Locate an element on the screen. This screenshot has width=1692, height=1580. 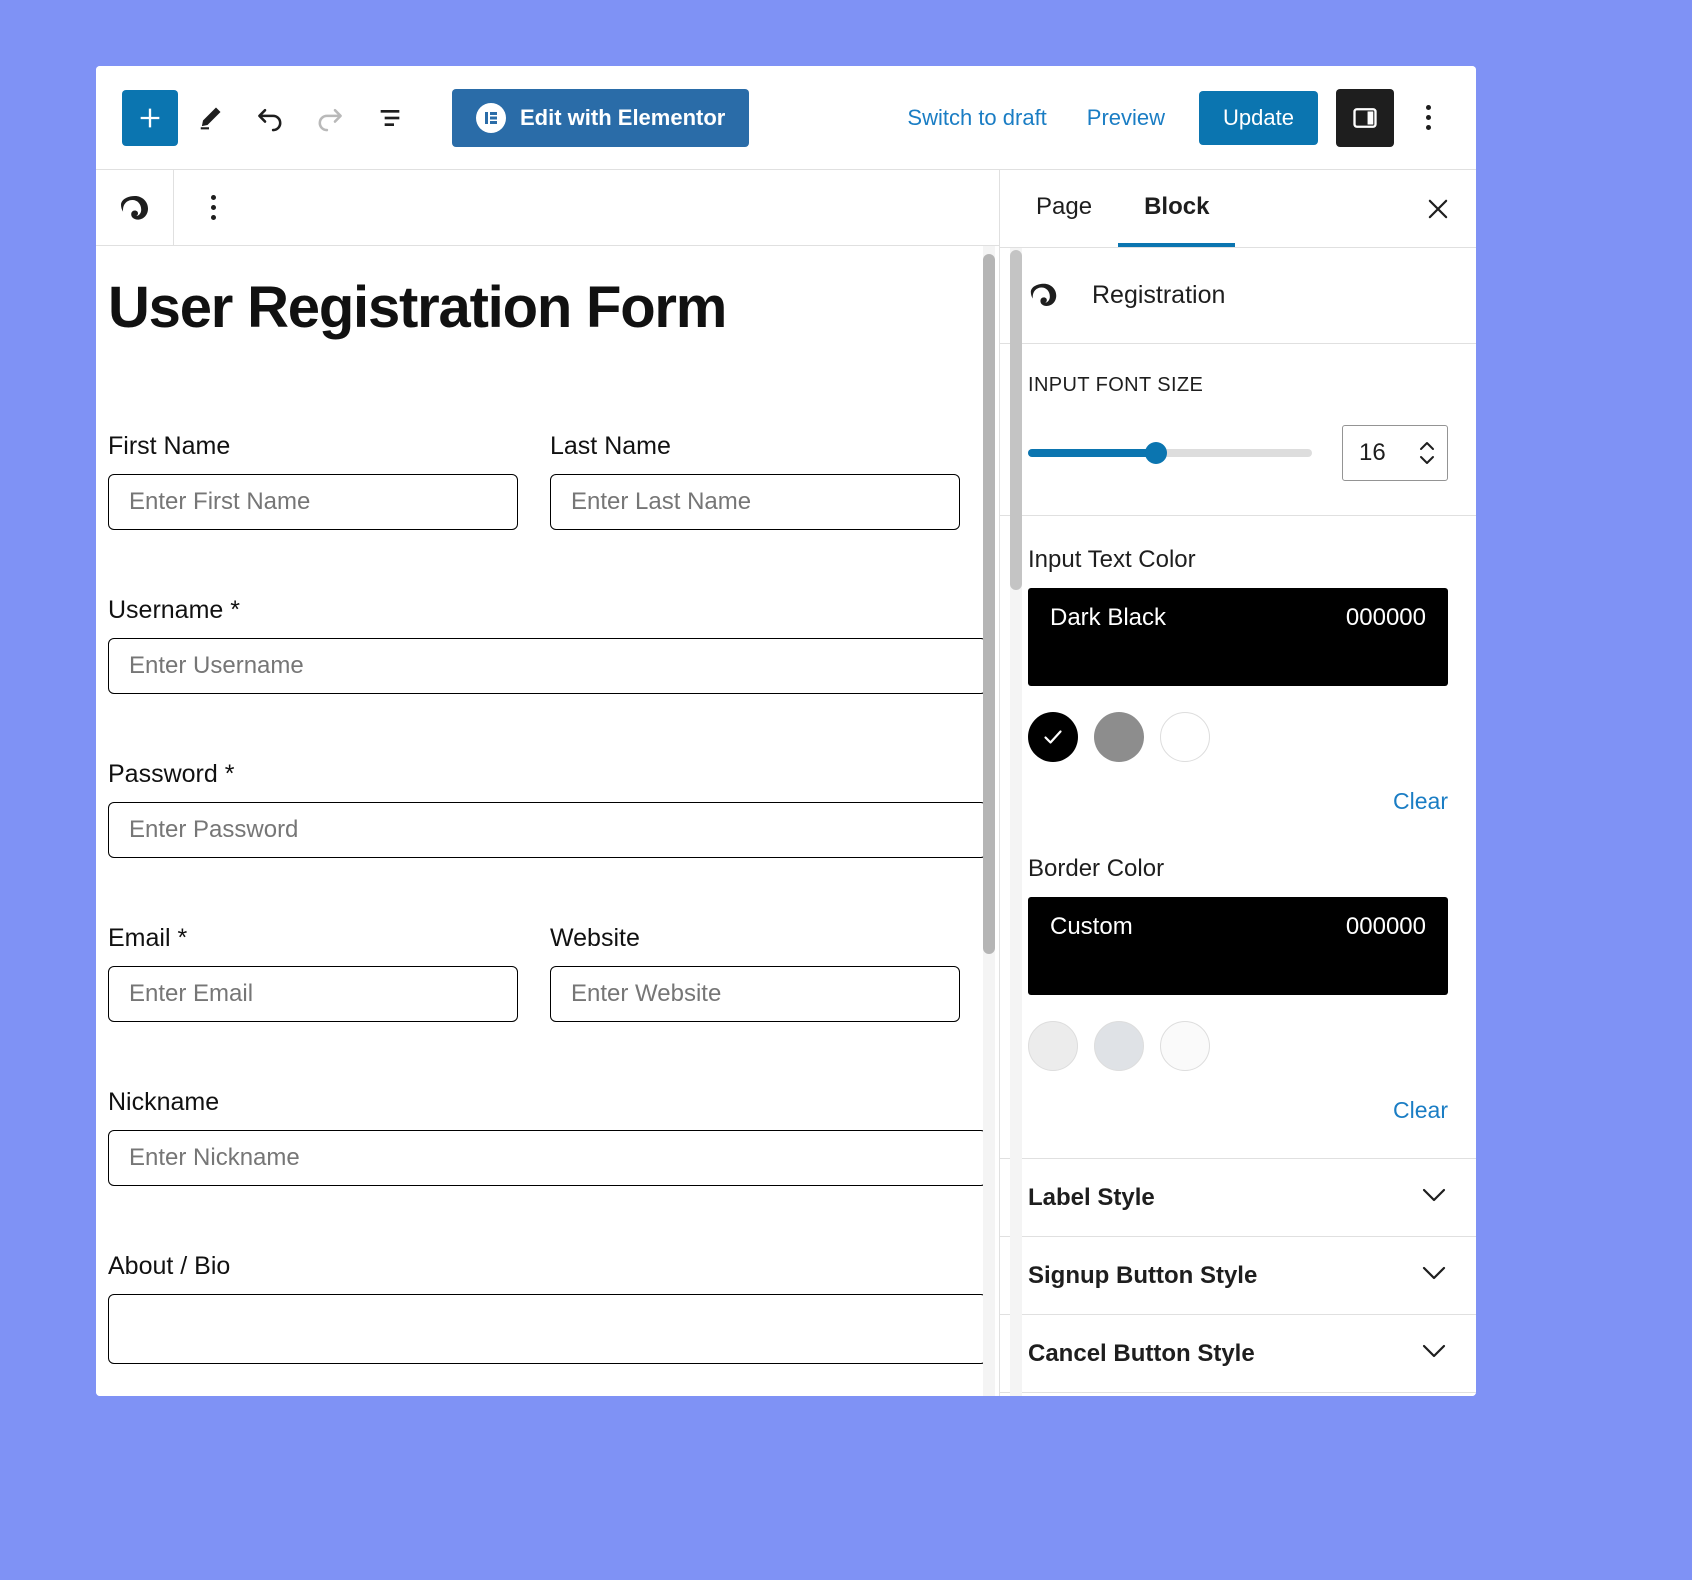
tab-page-label: Page is located at coordinates (1064, 206).